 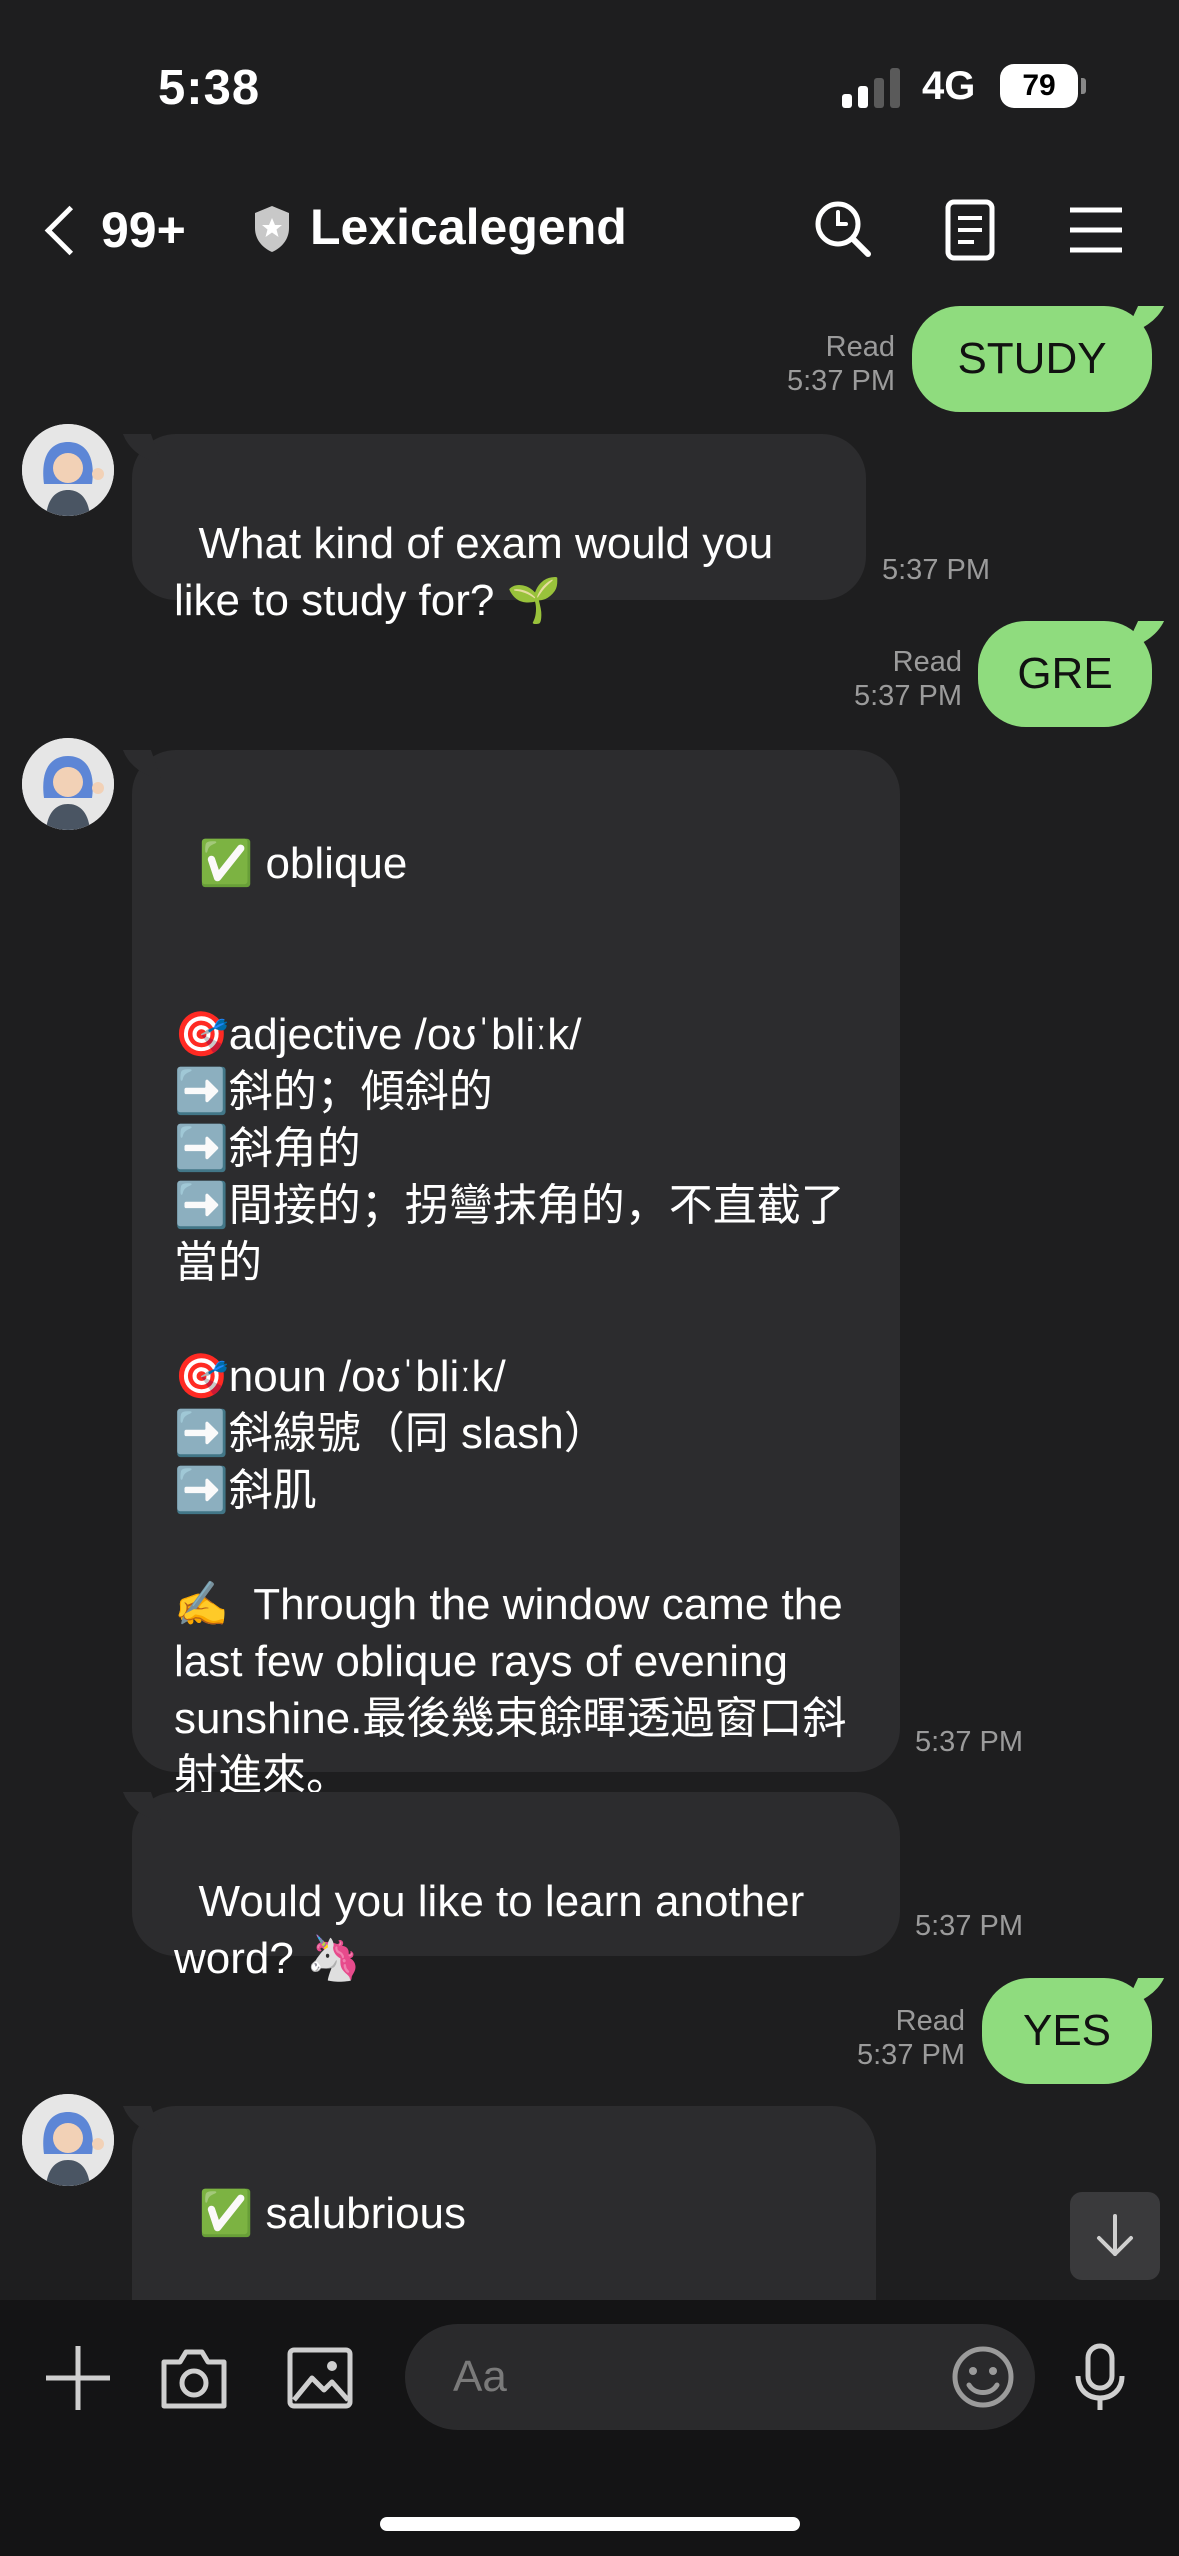 What do you see at coordinates (194, 2378) in the screenshot?
I see `camera-icon` at bounding box center [194, 2378].